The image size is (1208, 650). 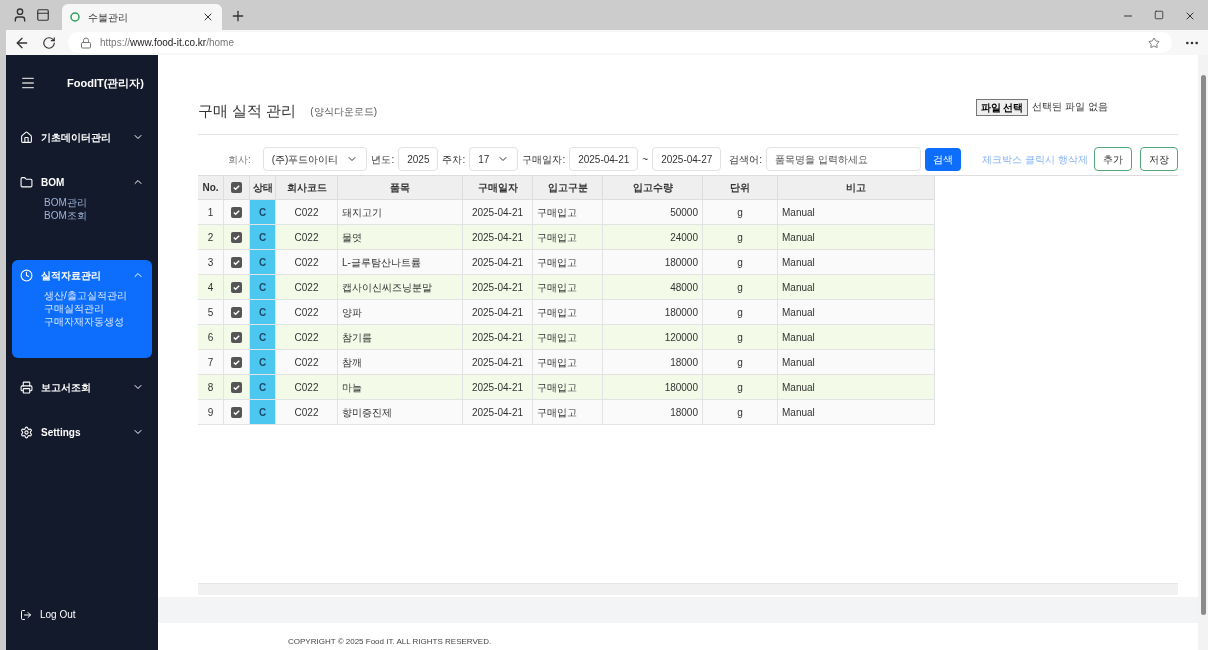 What do you see at coordinates (238, 16) in the screenshot?
I see `new-tab-icon` at bounding box center [238, 16].